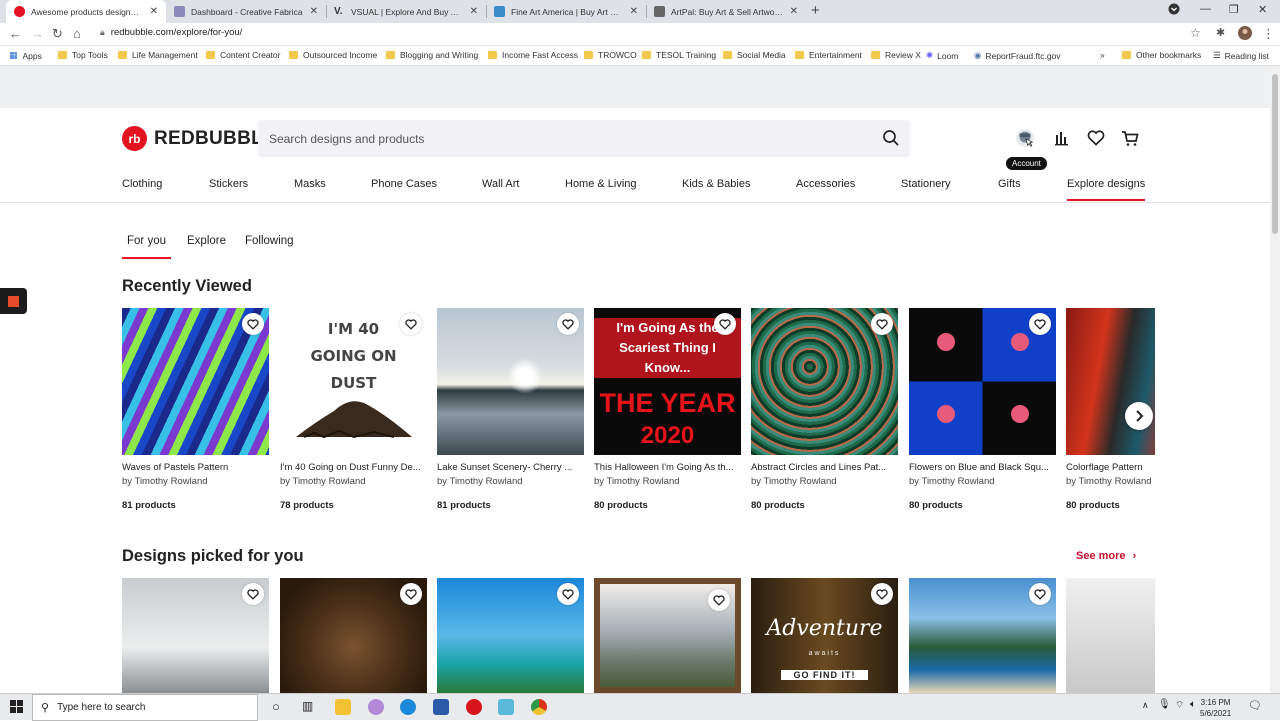 This screenshot has height=721, width=1280. What do you see at coordinates (16, 709) in the screenshot?
I see `windows-start-icon` at bounding box center [16, 709].